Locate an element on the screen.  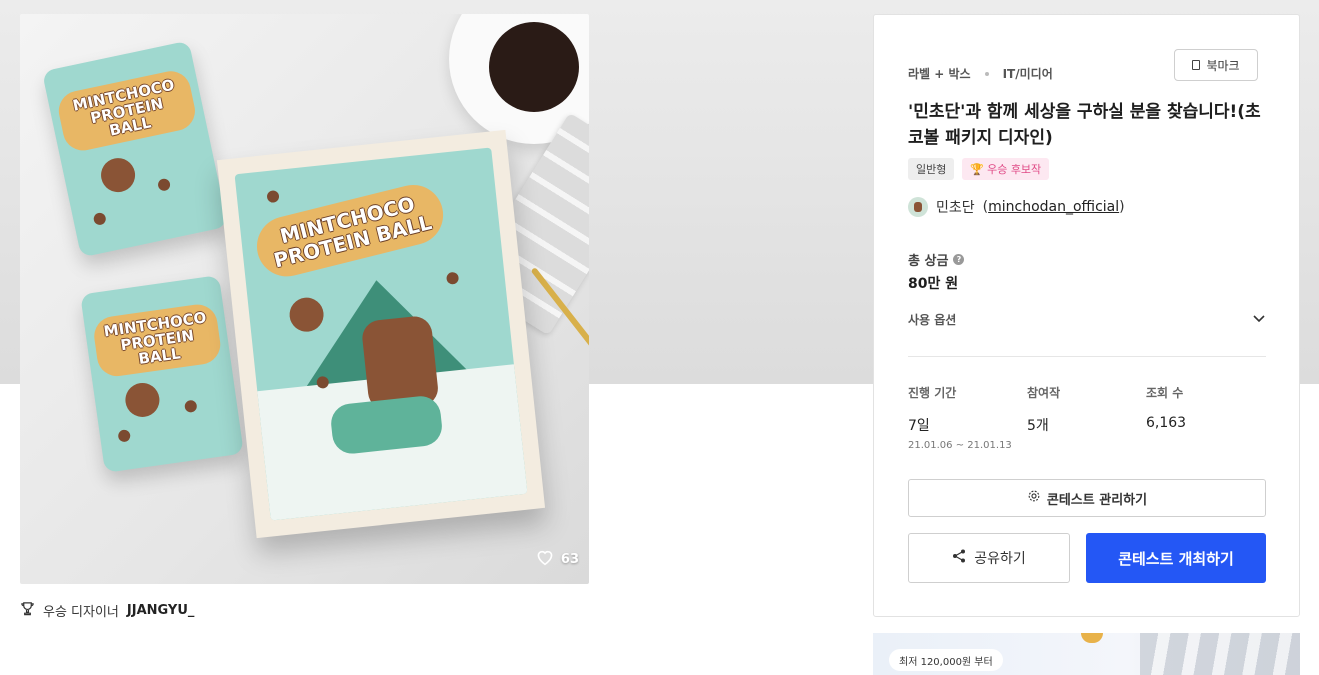
manage-contest-label: 콘테스트 관리하기 is located at coordinates (1097, 500).